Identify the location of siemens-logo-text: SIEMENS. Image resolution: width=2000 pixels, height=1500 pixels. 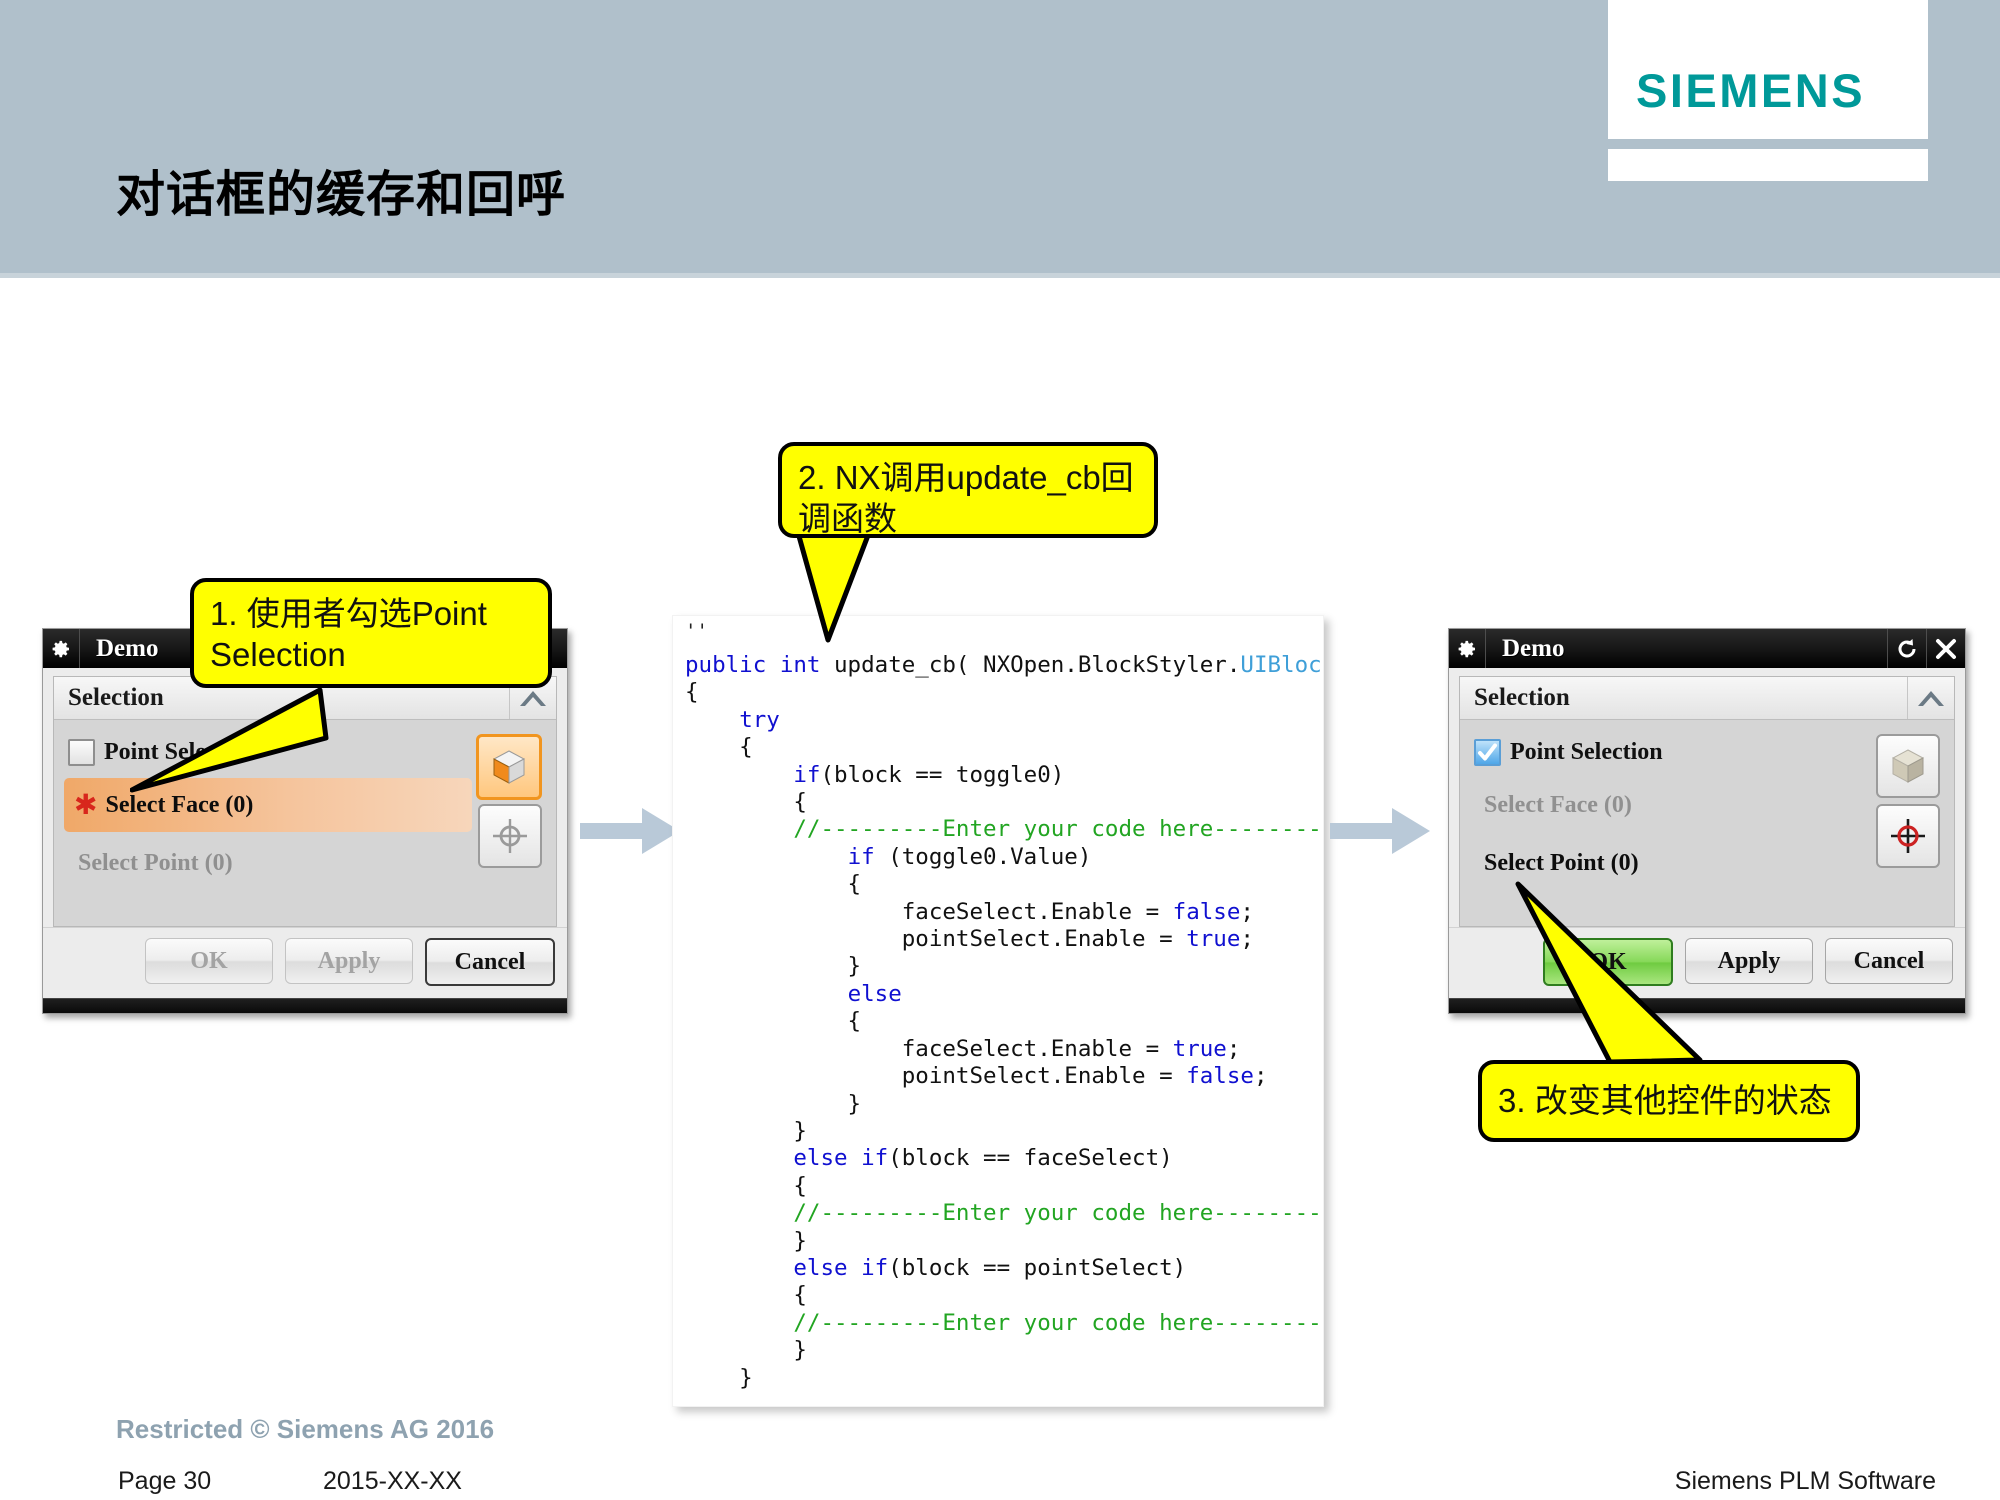
(1751, 90).